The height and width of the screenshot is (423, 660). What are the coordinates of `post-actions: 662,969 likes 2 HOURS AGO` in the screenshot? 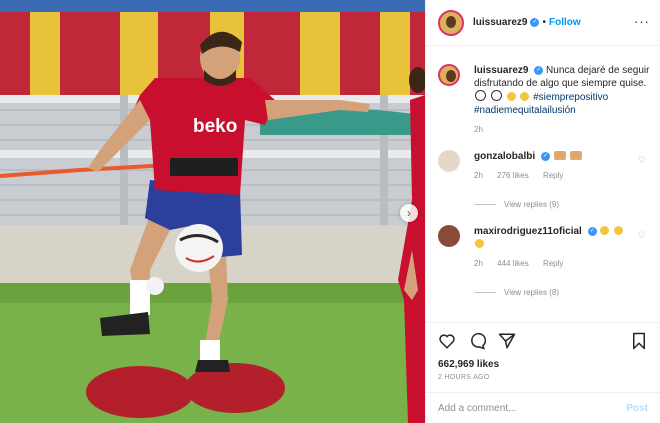 It's located at (543, 351).